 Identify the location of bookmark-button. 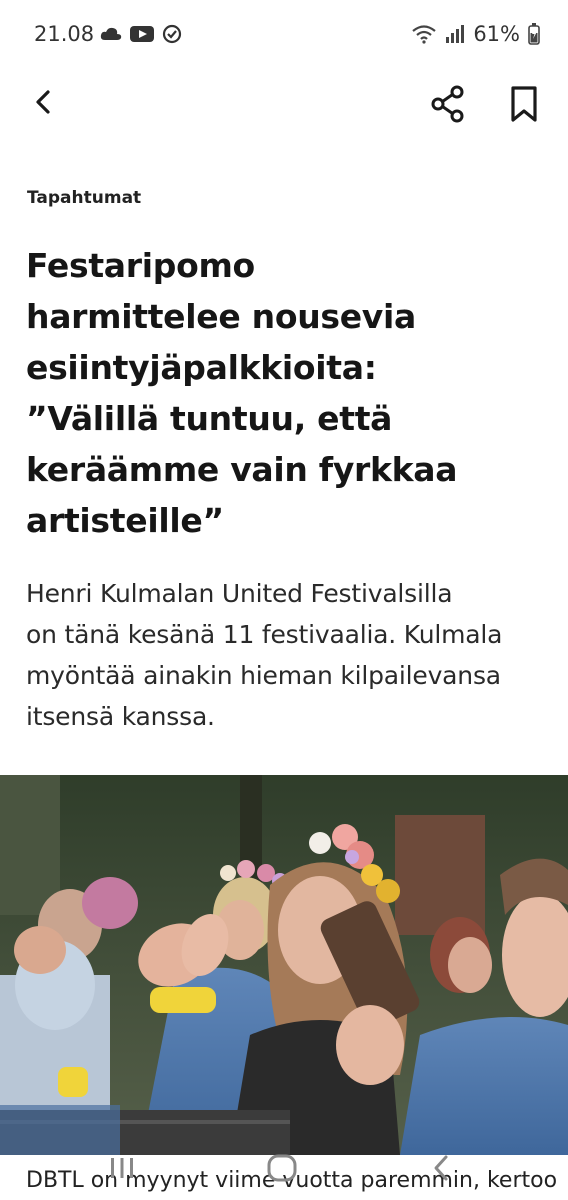
(524, 104).